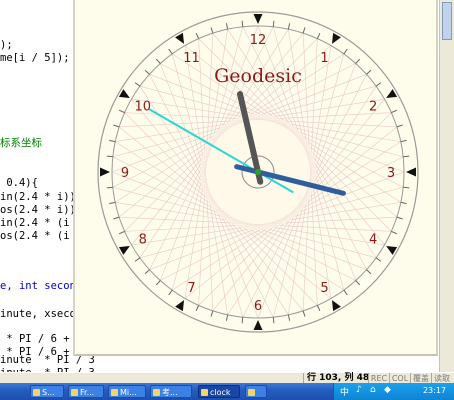  I want to click on hour-numeral: 12, so click(258, 40).